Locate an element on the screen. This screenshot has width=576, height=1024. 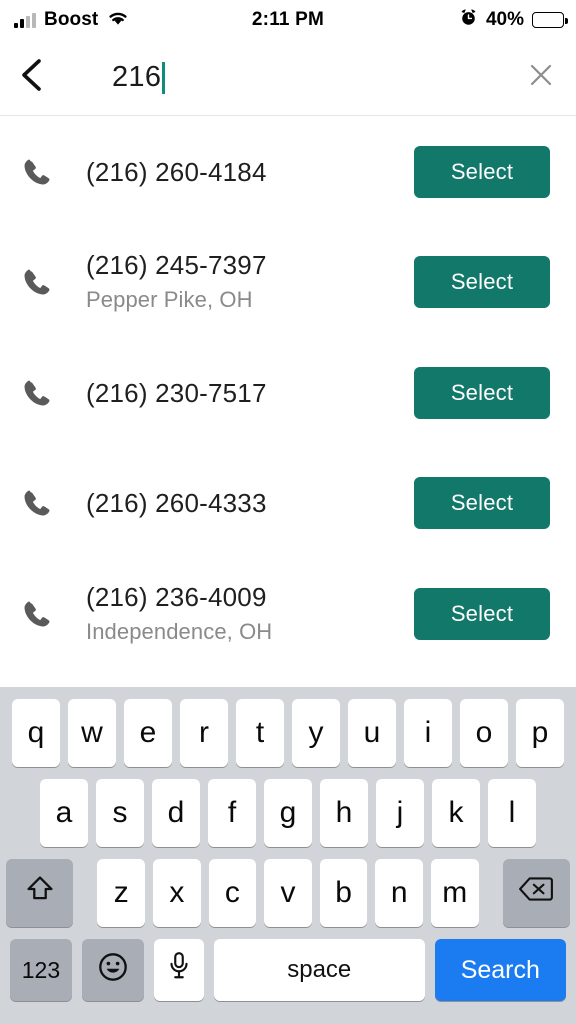
microphone-icon is located at coordinates (179, 970).